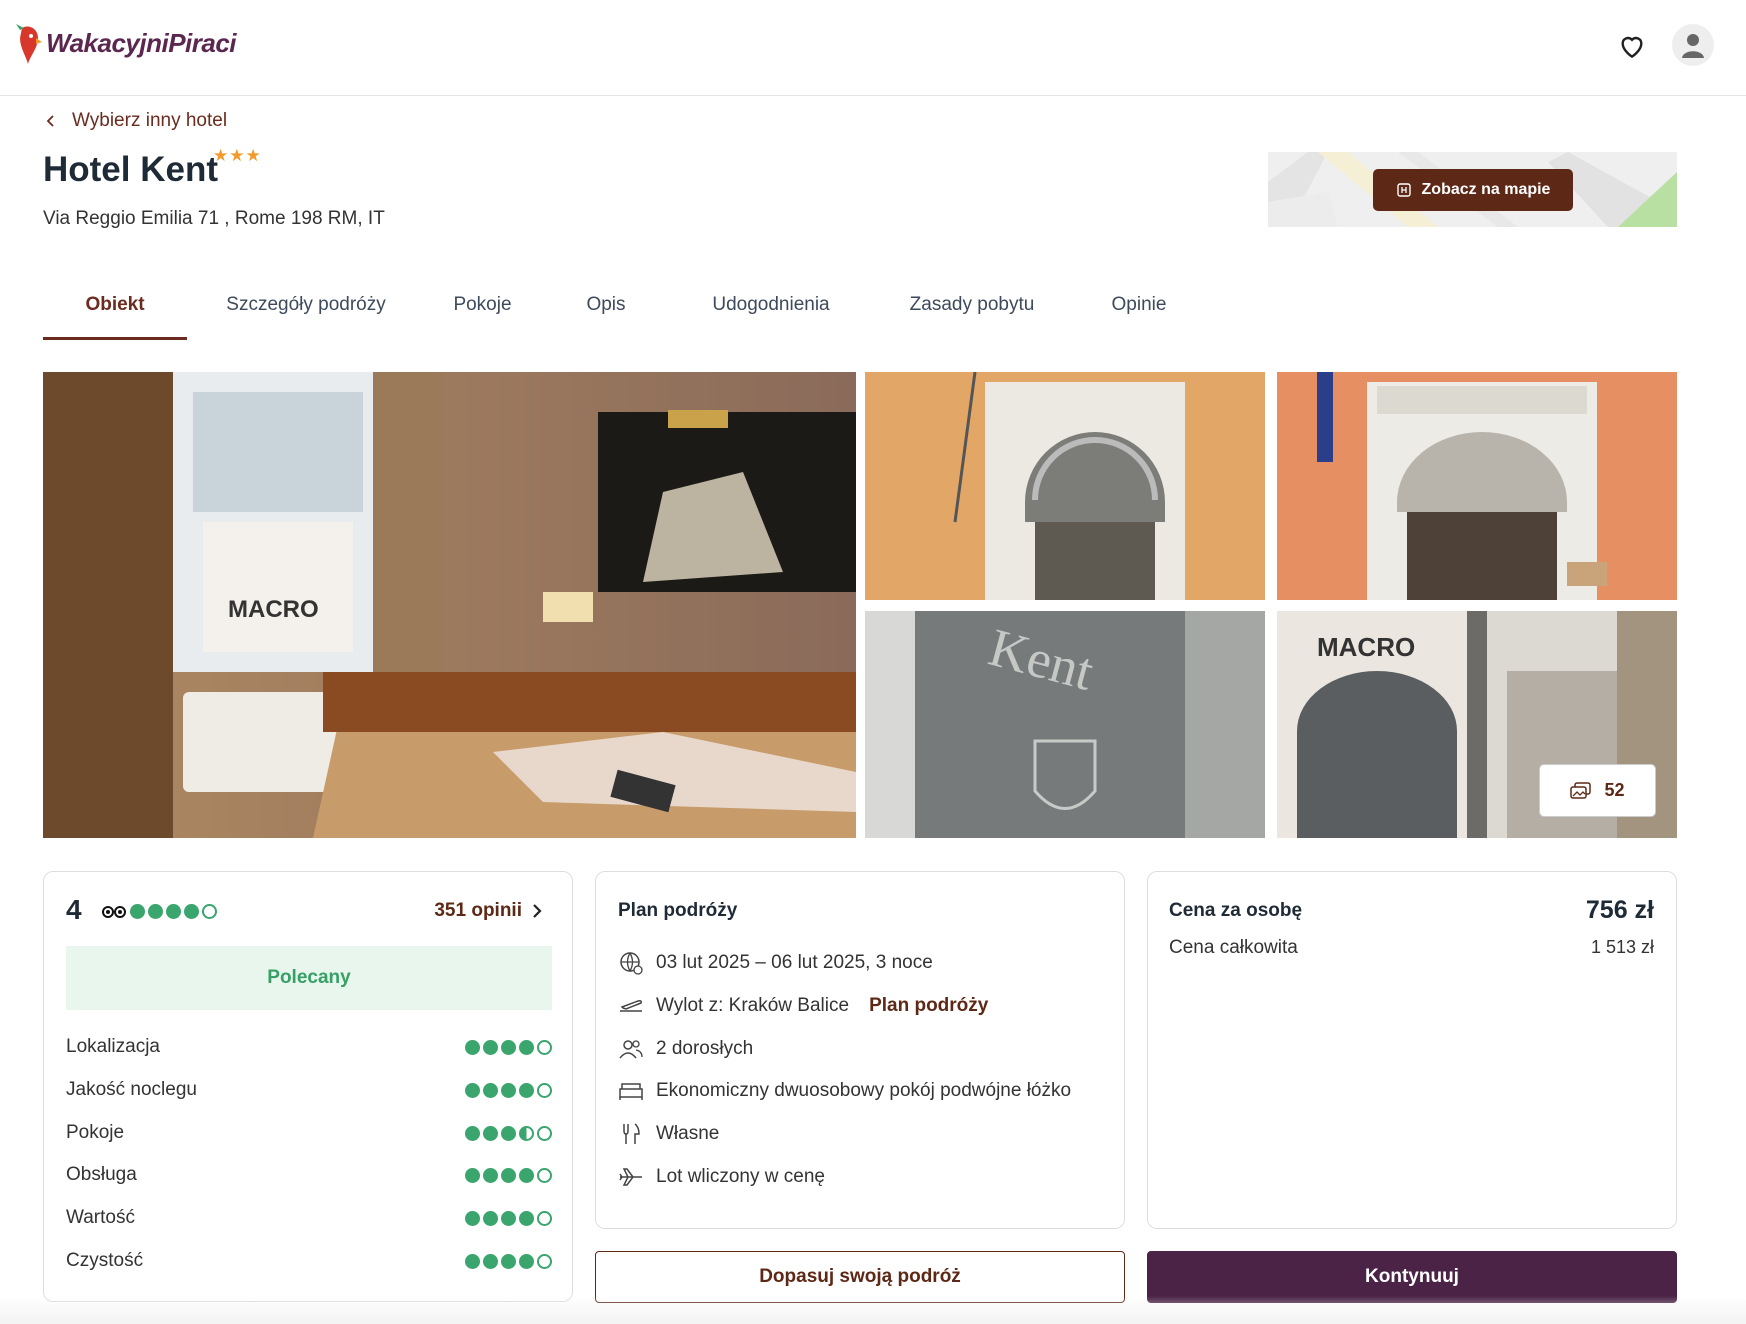  Describe the element at coordinates (306, 307) in the screenshot. I see `tab-trip-details: Szczegóły podróży` at that location.